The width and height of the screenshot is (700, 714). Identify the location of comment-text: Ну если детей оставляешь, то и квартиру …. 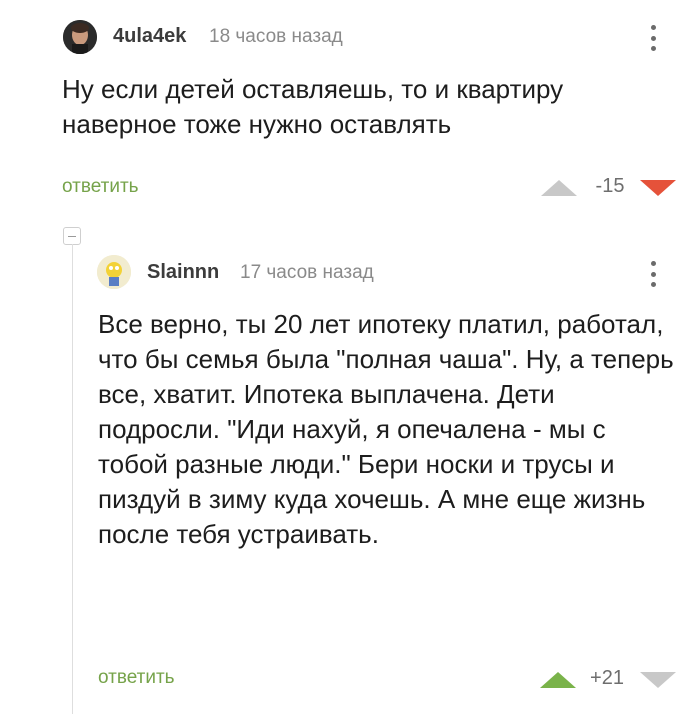
(313, 106).